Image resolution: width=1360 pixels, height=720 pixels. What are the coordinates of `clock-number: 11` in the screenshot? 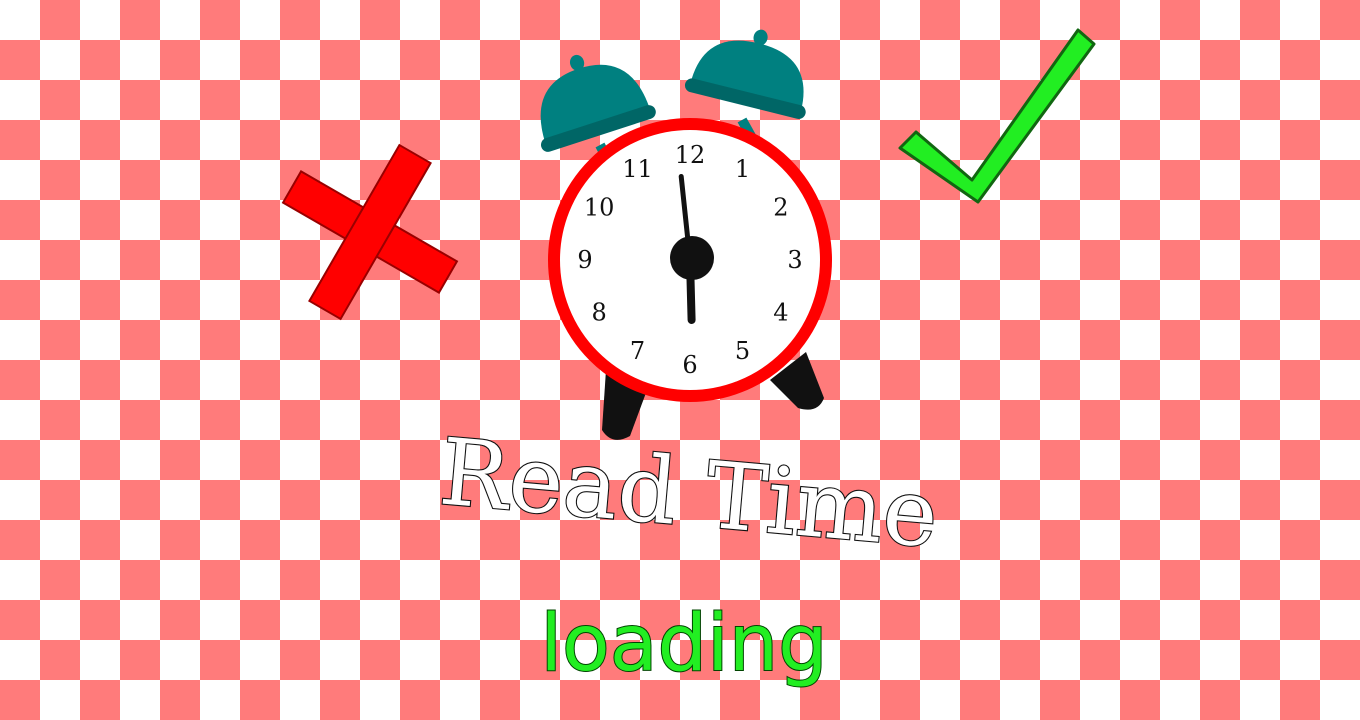 It's located at (637, 169).